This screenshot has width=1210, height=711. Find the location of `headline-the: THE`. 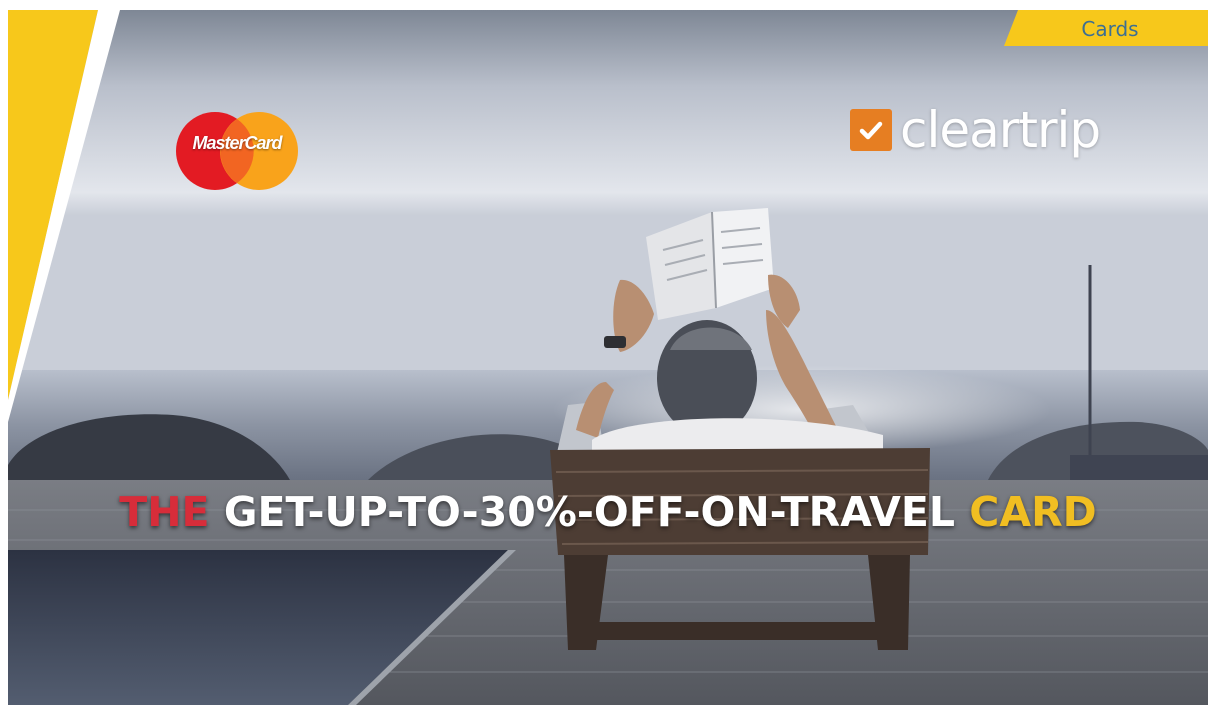

headline-the: THE is located at coordinates (164, 512).